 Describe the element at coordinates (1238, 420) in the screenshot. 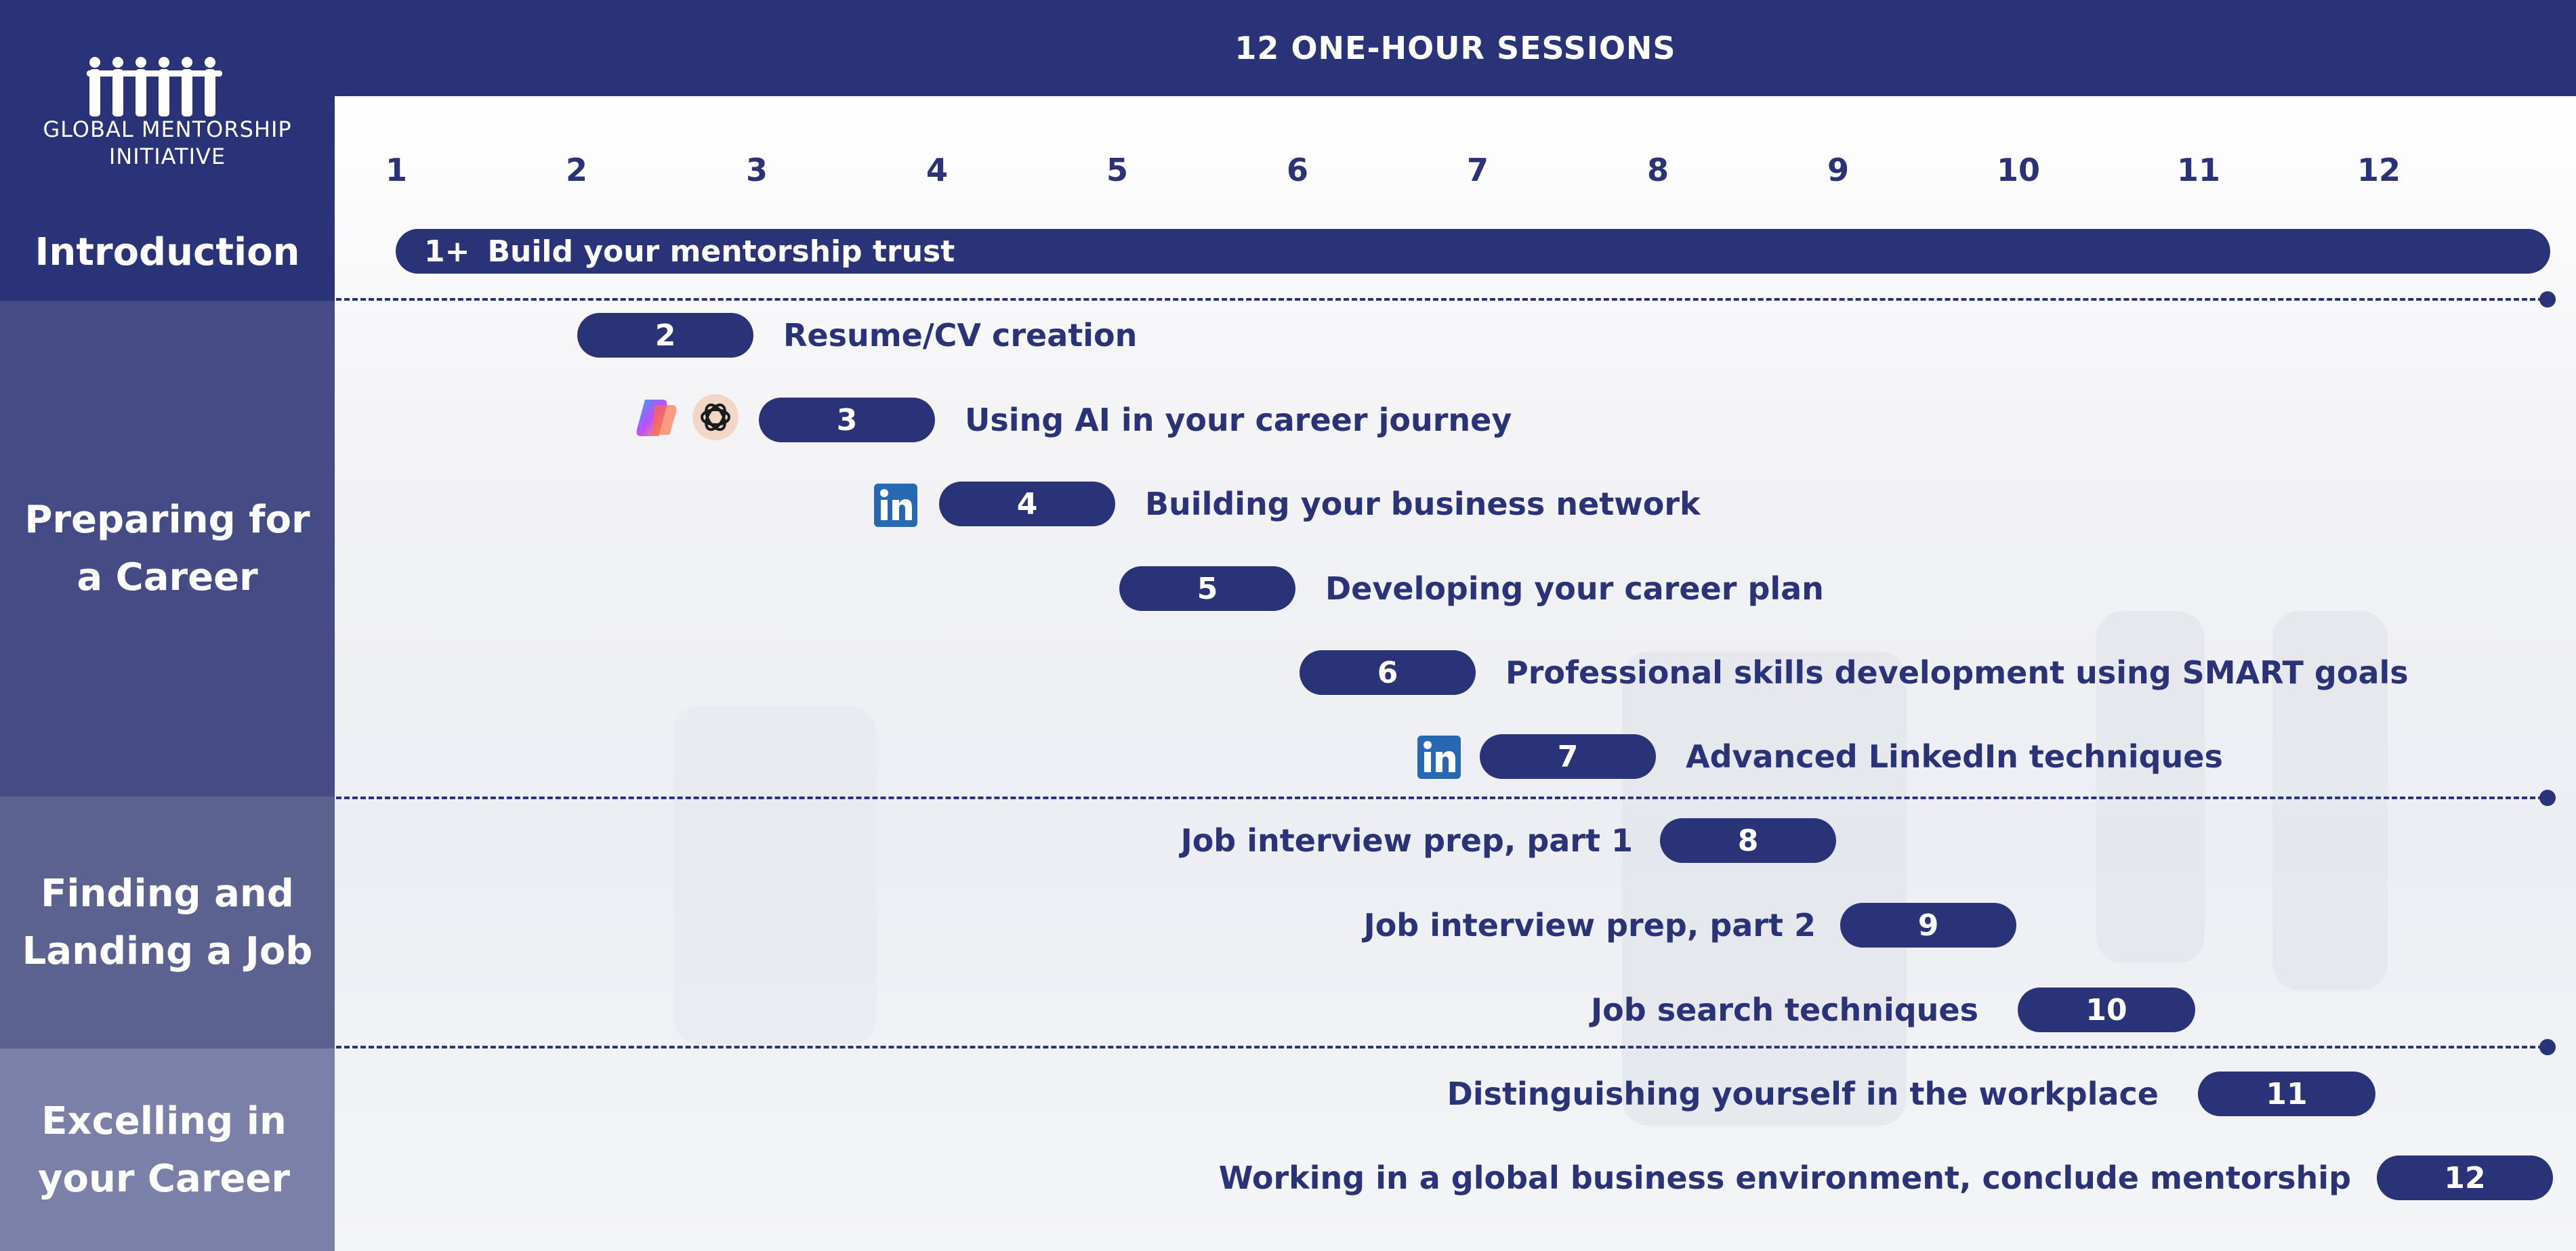

I see `session-3-title: Using AI in your career journey` at that location.